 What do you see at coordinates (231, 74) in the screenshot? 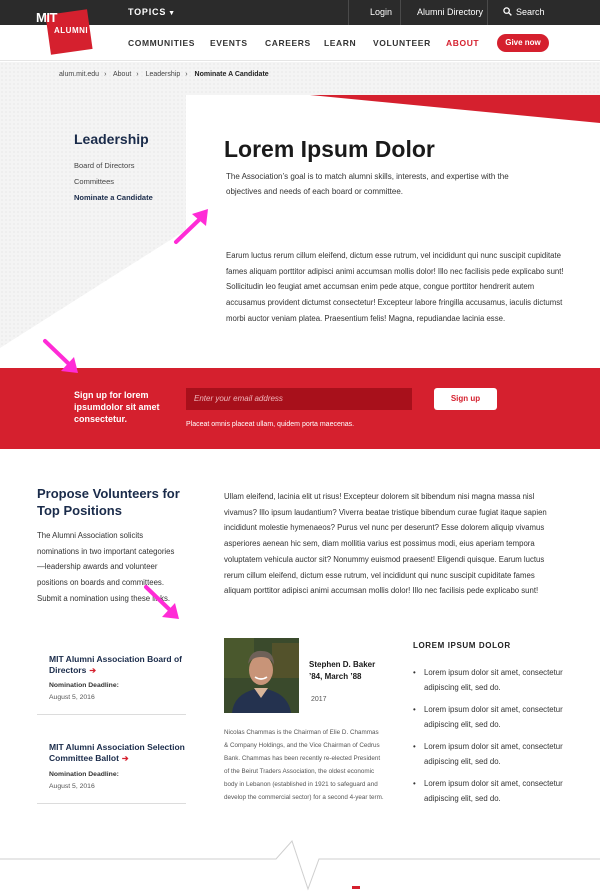
I see `breadcrumb-current: Nominate A Candidate` at bounding box center [231, 74].